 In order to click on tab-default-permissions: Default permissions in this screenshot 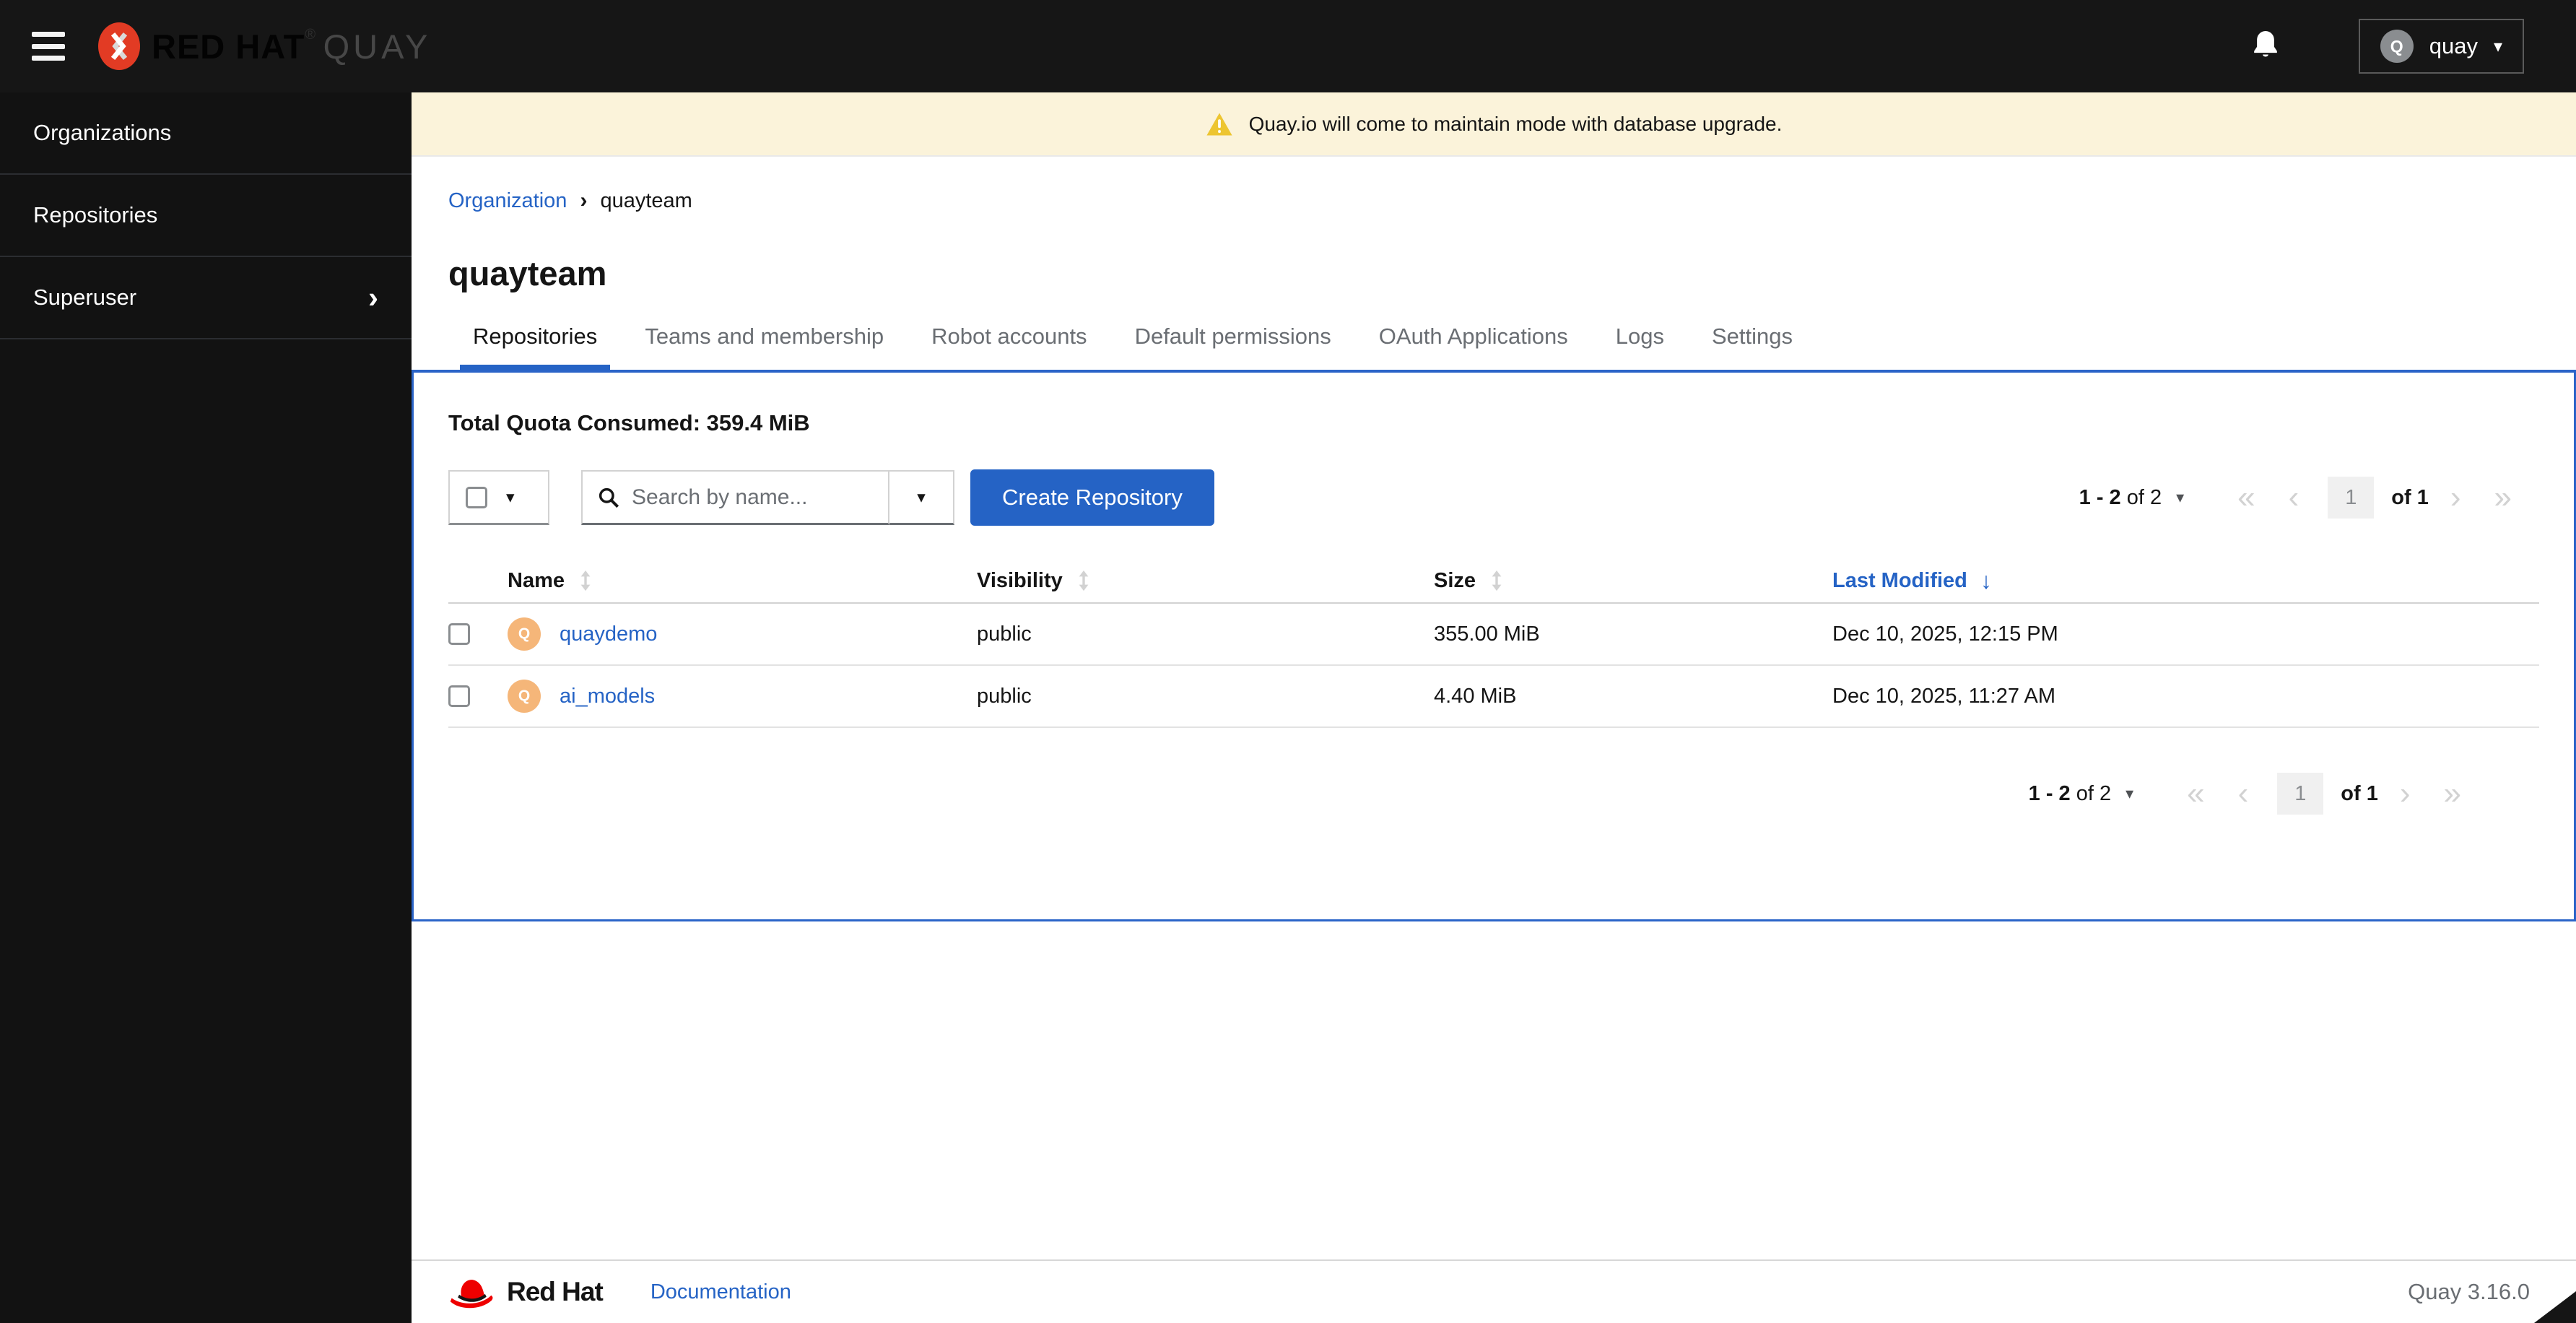, I will do `click(1233, 347)`.